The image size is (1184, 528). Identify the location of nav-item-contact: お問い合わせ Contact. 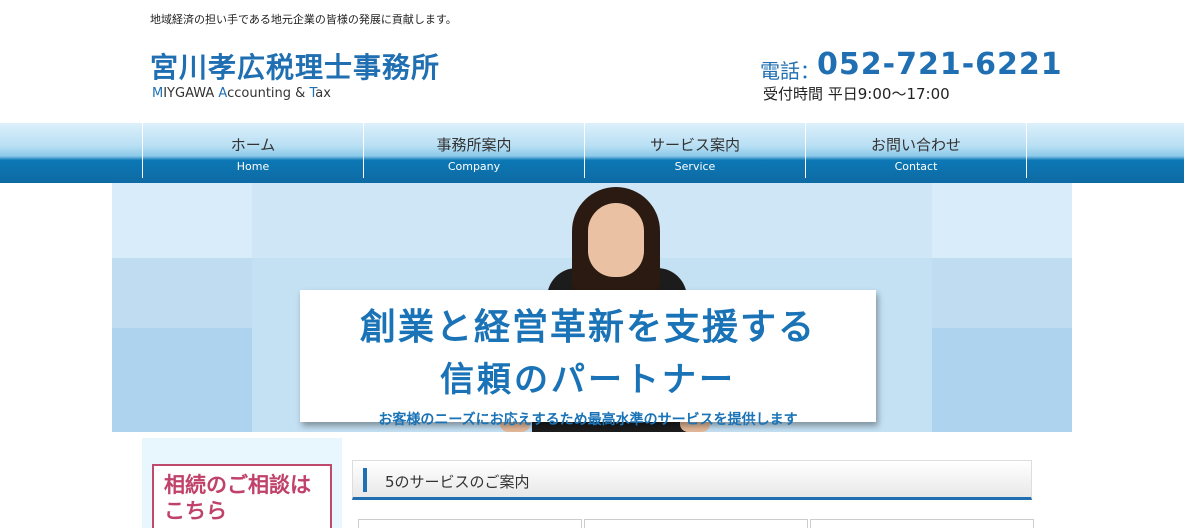
(916, 150).